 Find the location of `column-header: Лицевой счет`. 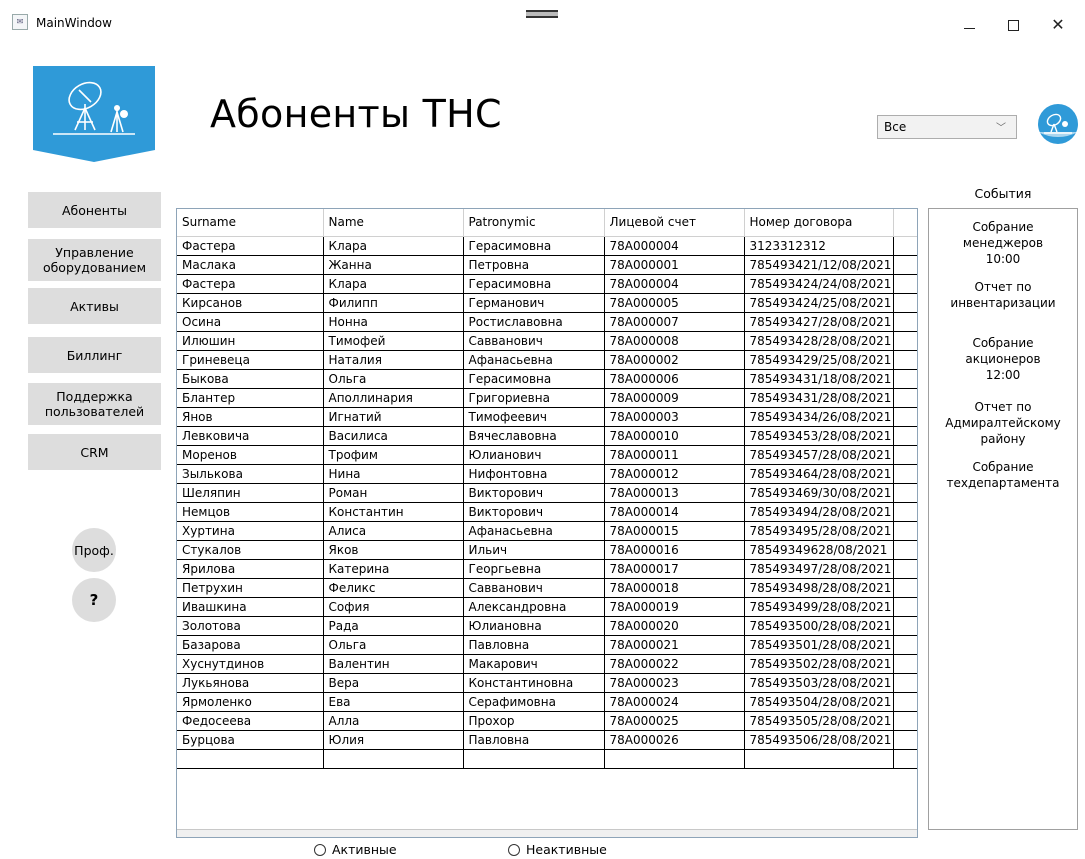

column-header: Лицевой счет is located at coordinates (674, 223).